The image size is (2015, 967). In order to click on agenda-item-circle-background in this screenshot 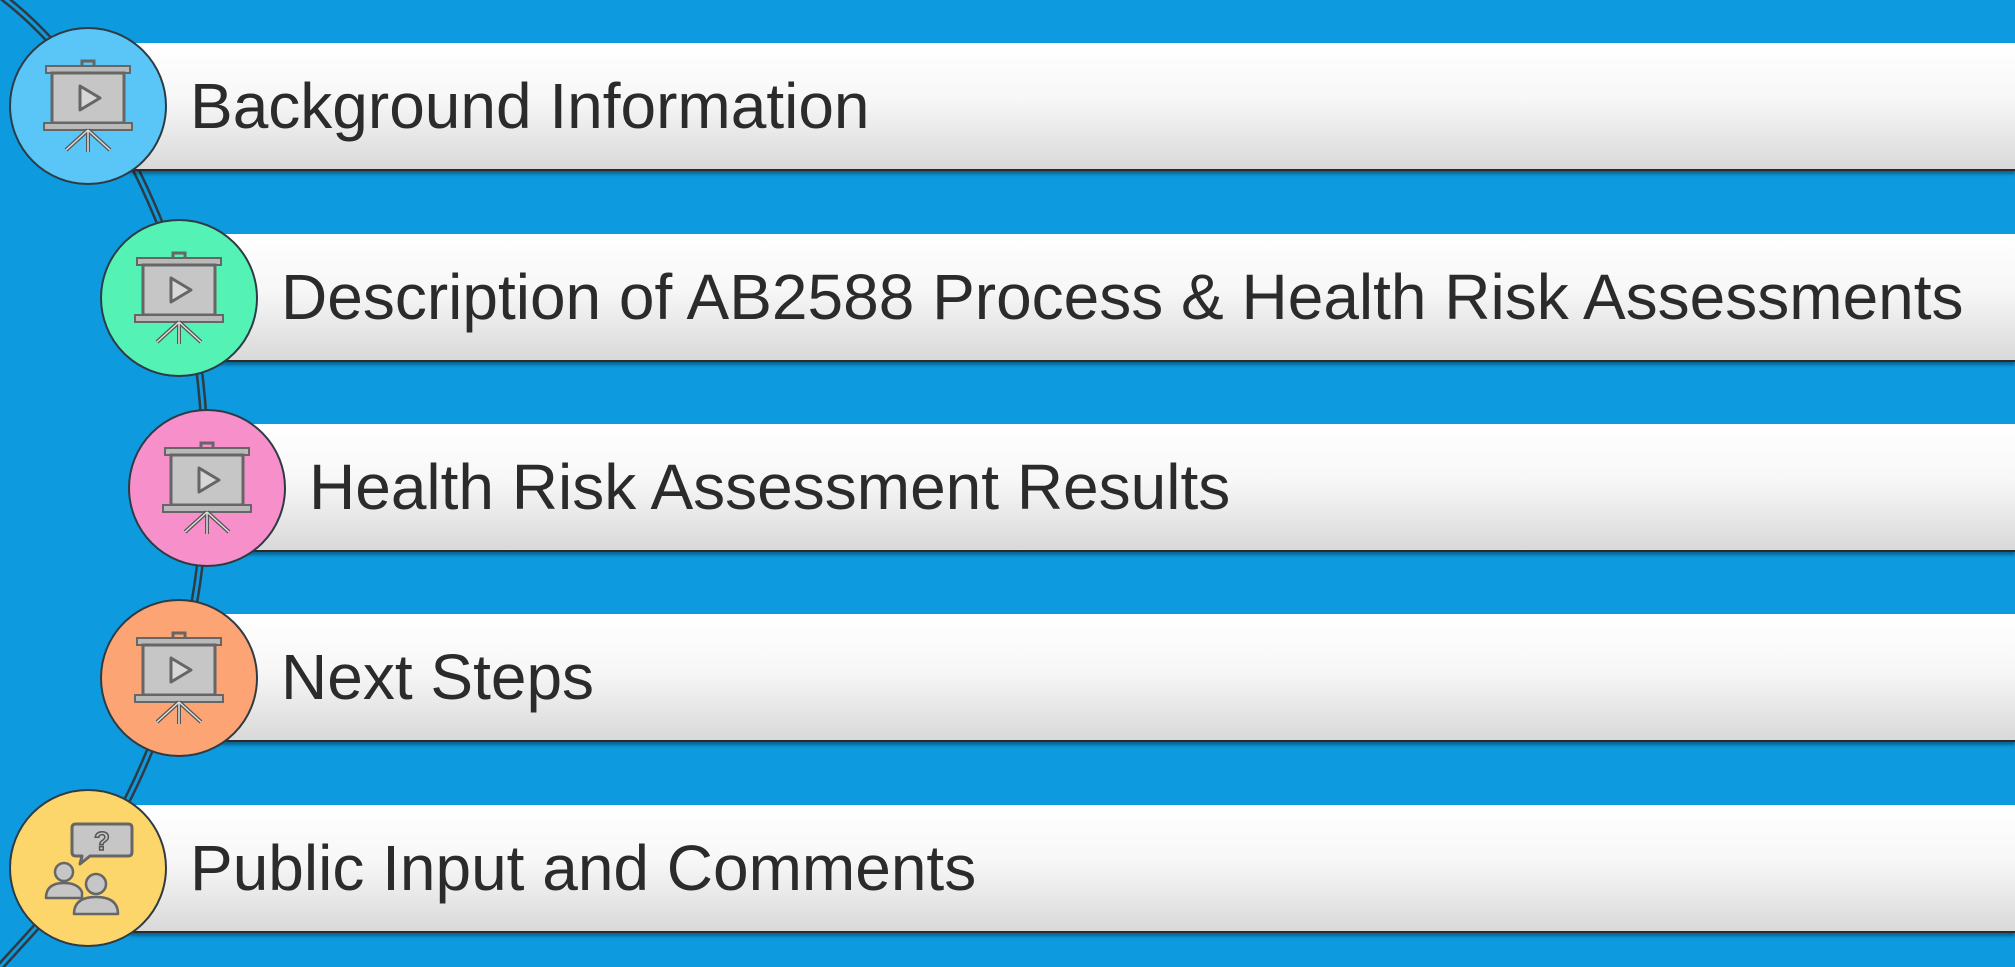, I will do `click(88, 106)`.